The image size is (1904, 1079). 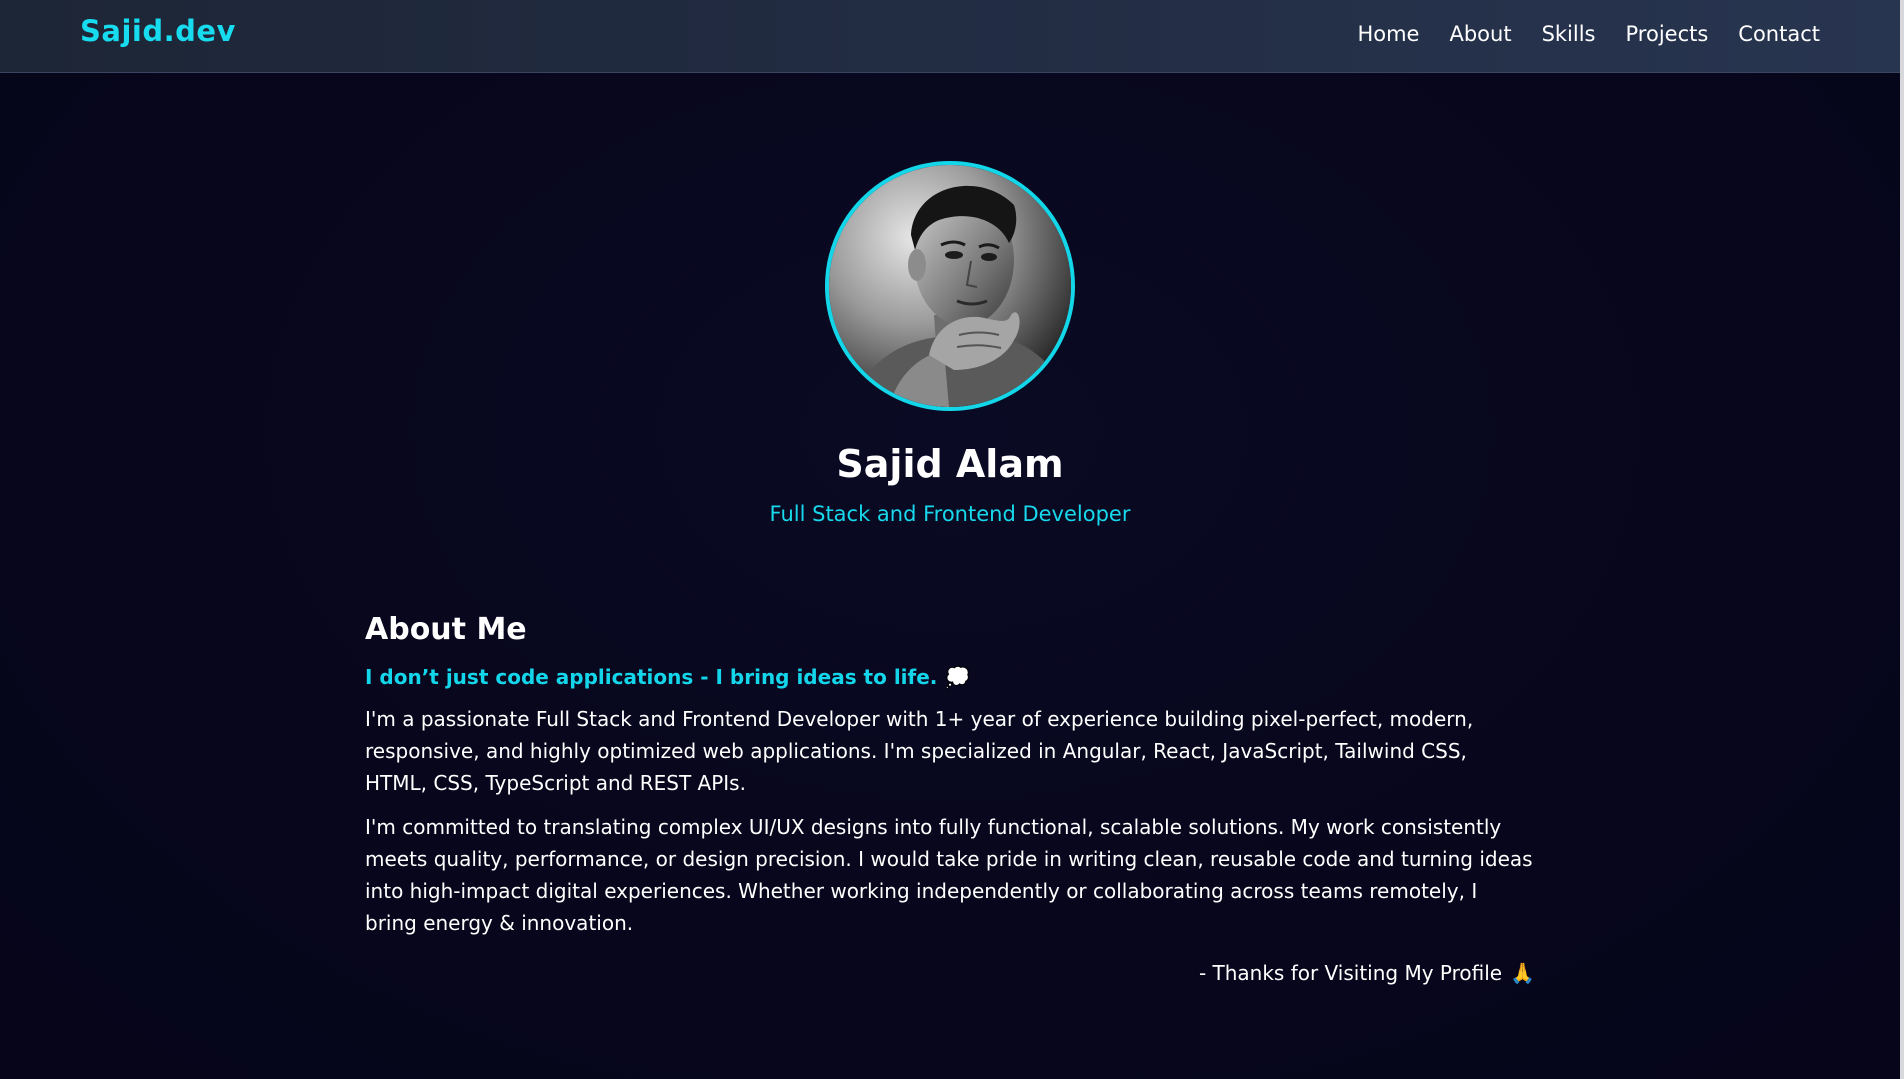 I want to click on nav-link-skills: Skills, so click(x=1569, y=34).